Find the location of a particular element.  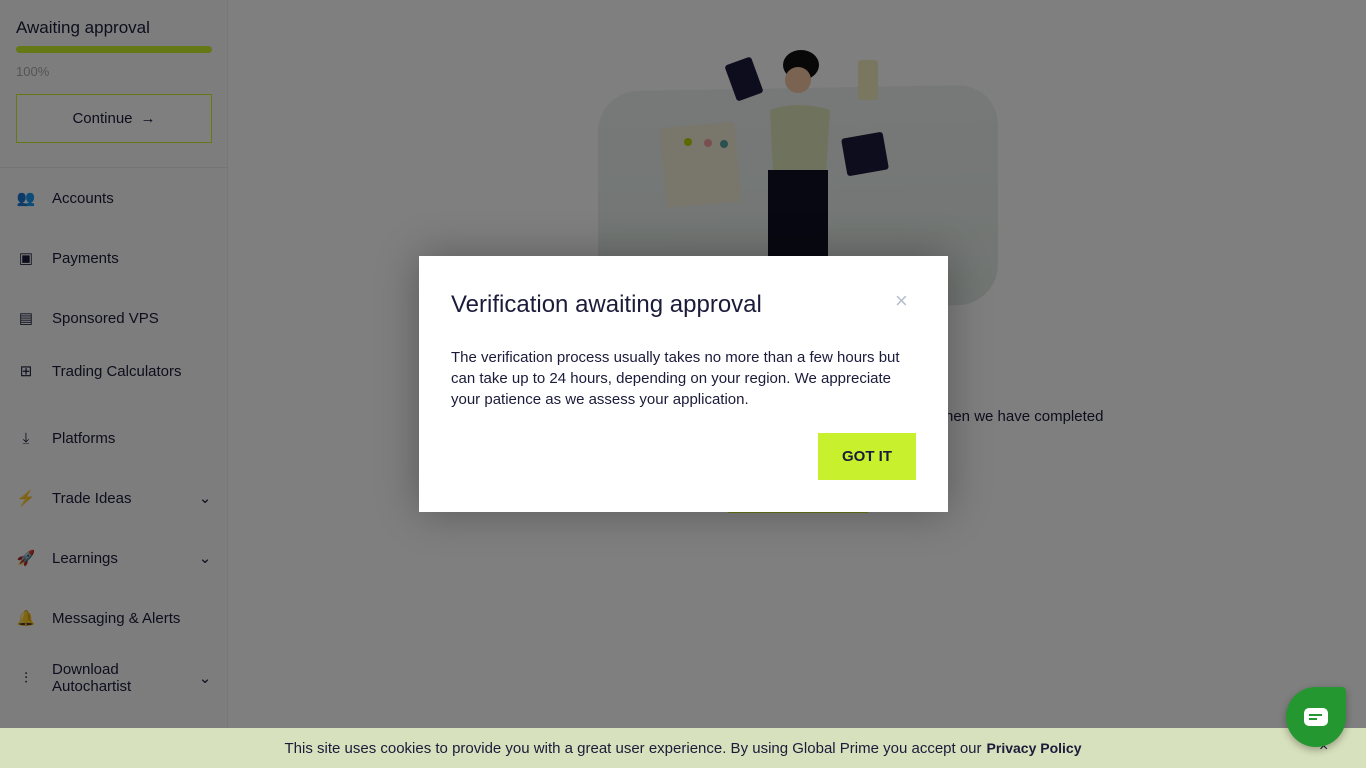

close-icon: × is located at coordinates (901, 301).